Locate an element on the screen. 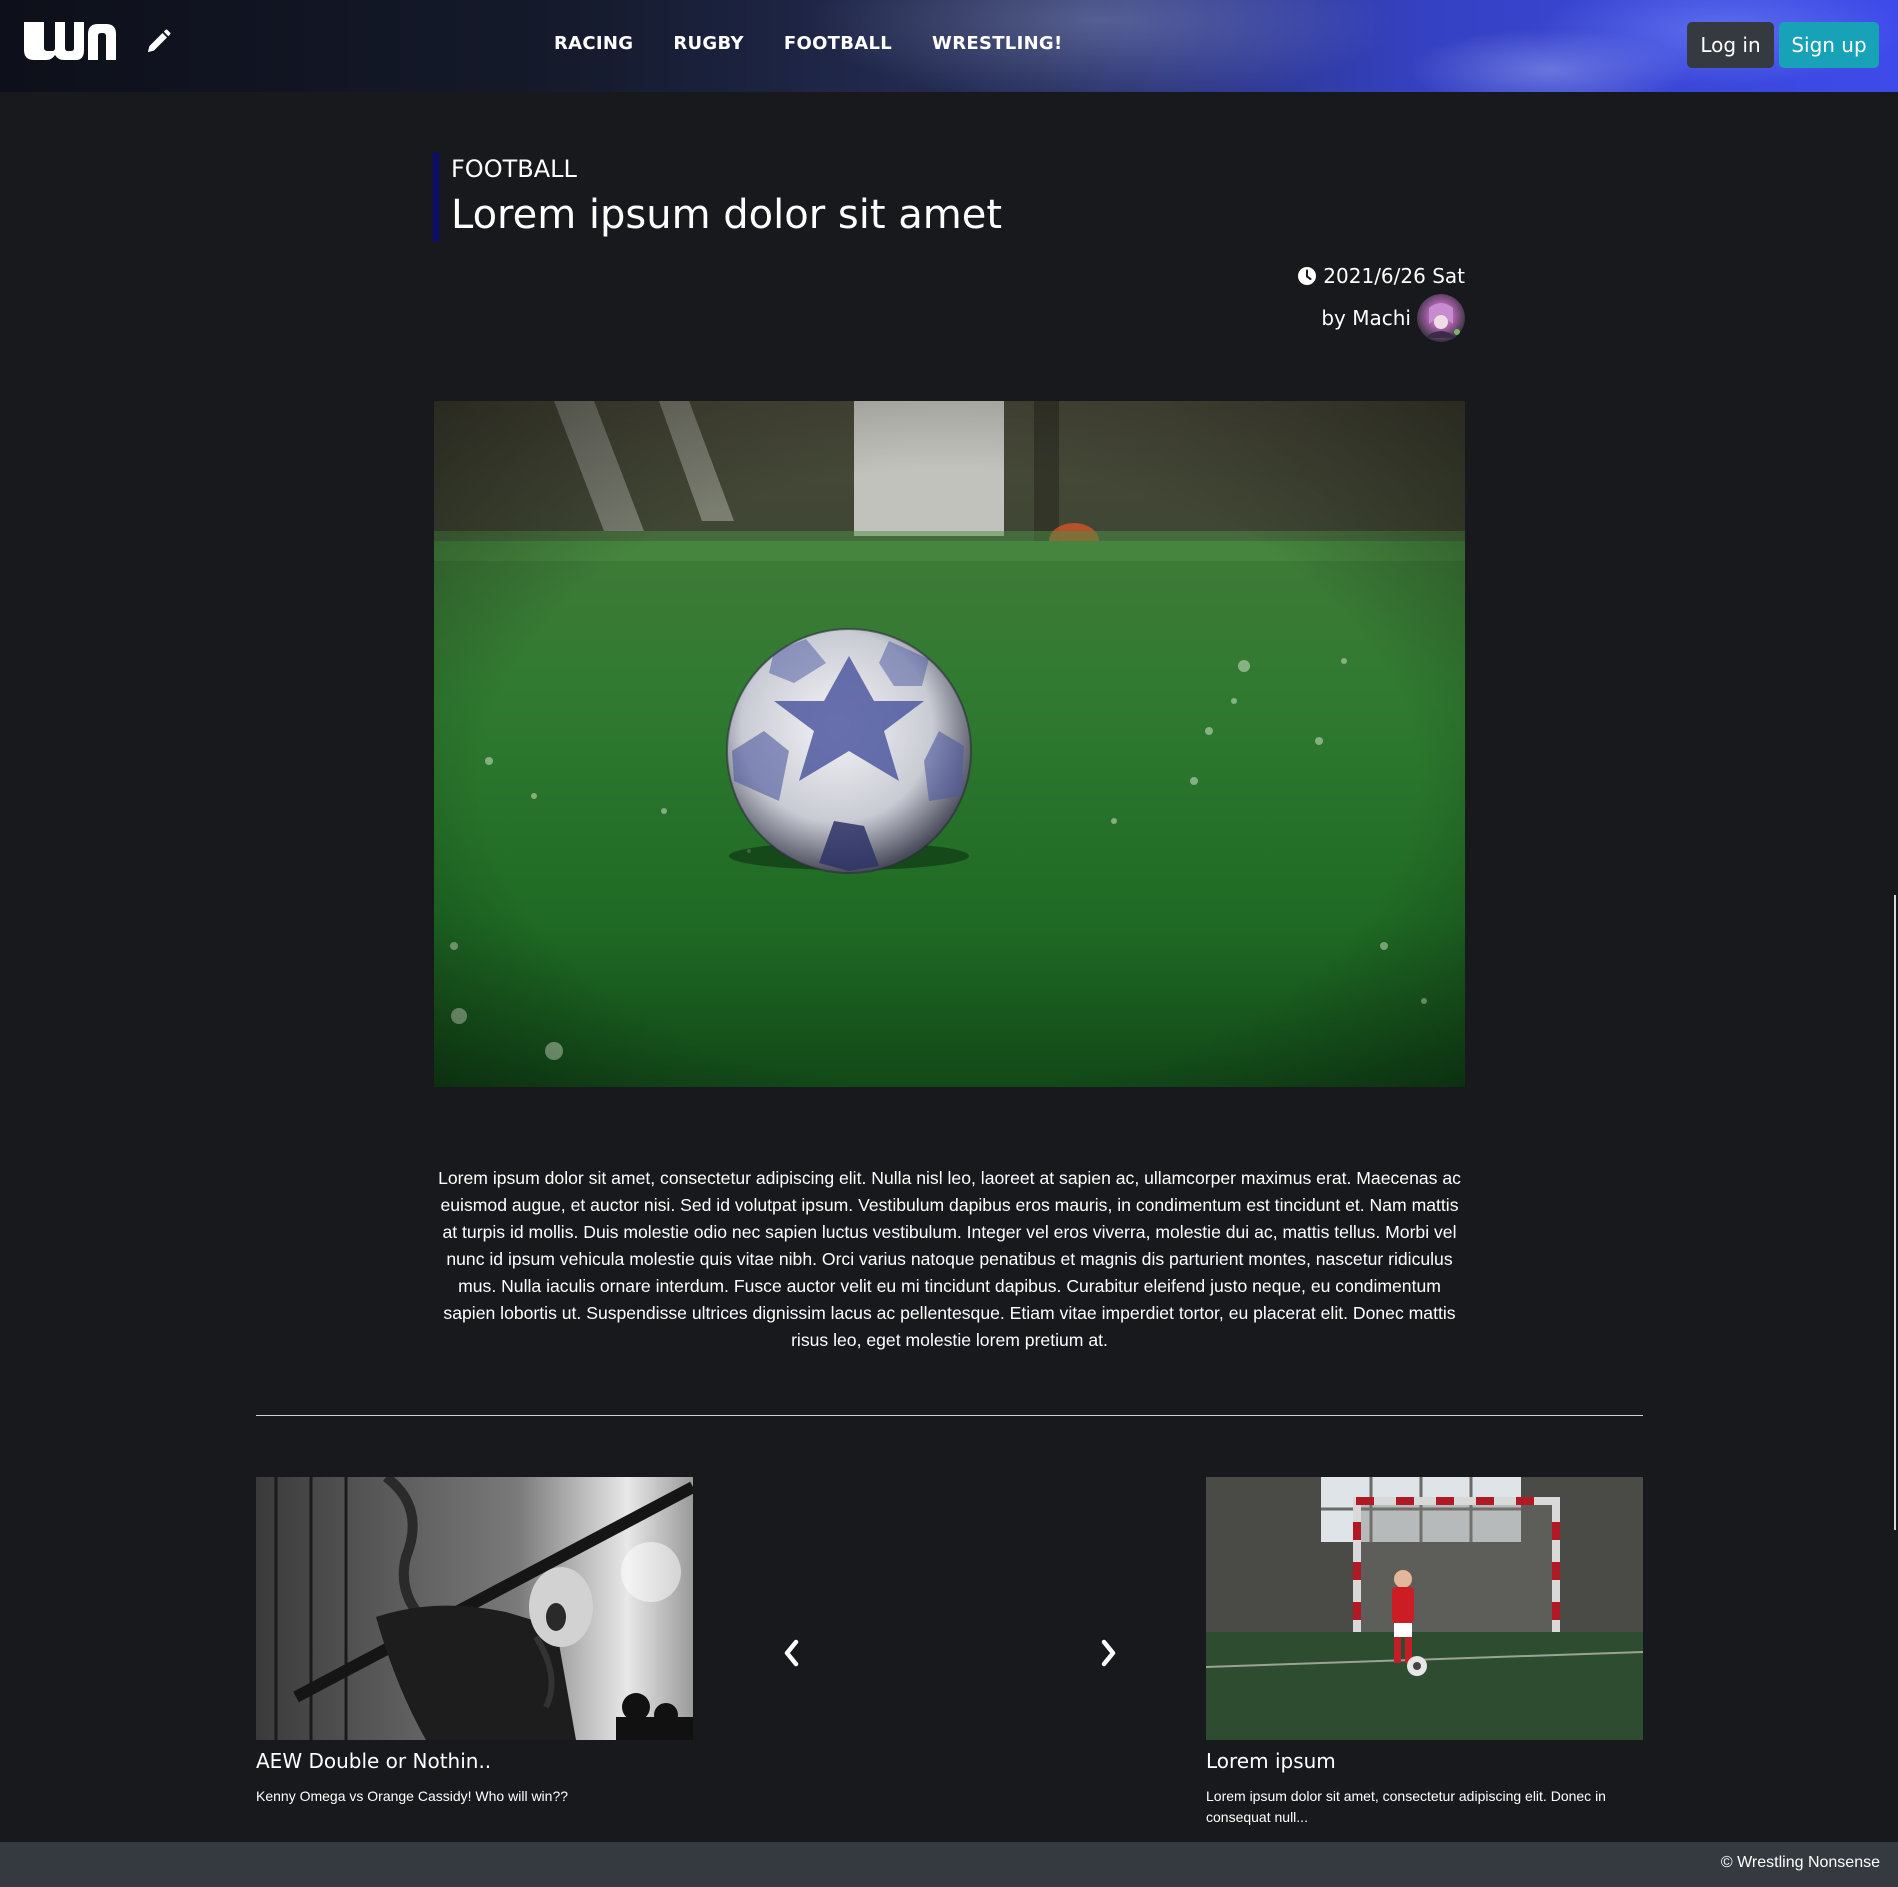 The width and height of the screenshot is (1898, 1887). site-logo is located at coordinates (70, 42).